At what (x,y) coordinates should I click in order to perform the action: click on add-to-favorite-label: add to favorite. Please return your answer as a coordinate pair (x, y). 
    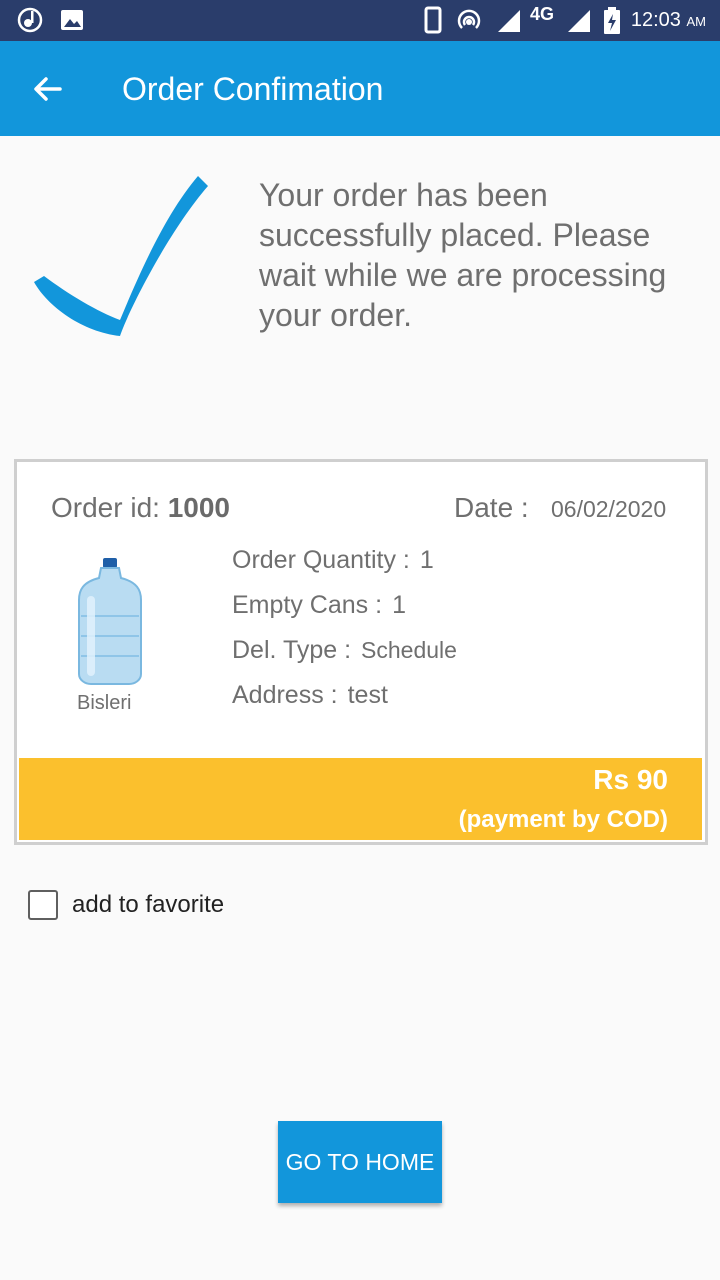
    Looking at the image, I should click on (148, 904).